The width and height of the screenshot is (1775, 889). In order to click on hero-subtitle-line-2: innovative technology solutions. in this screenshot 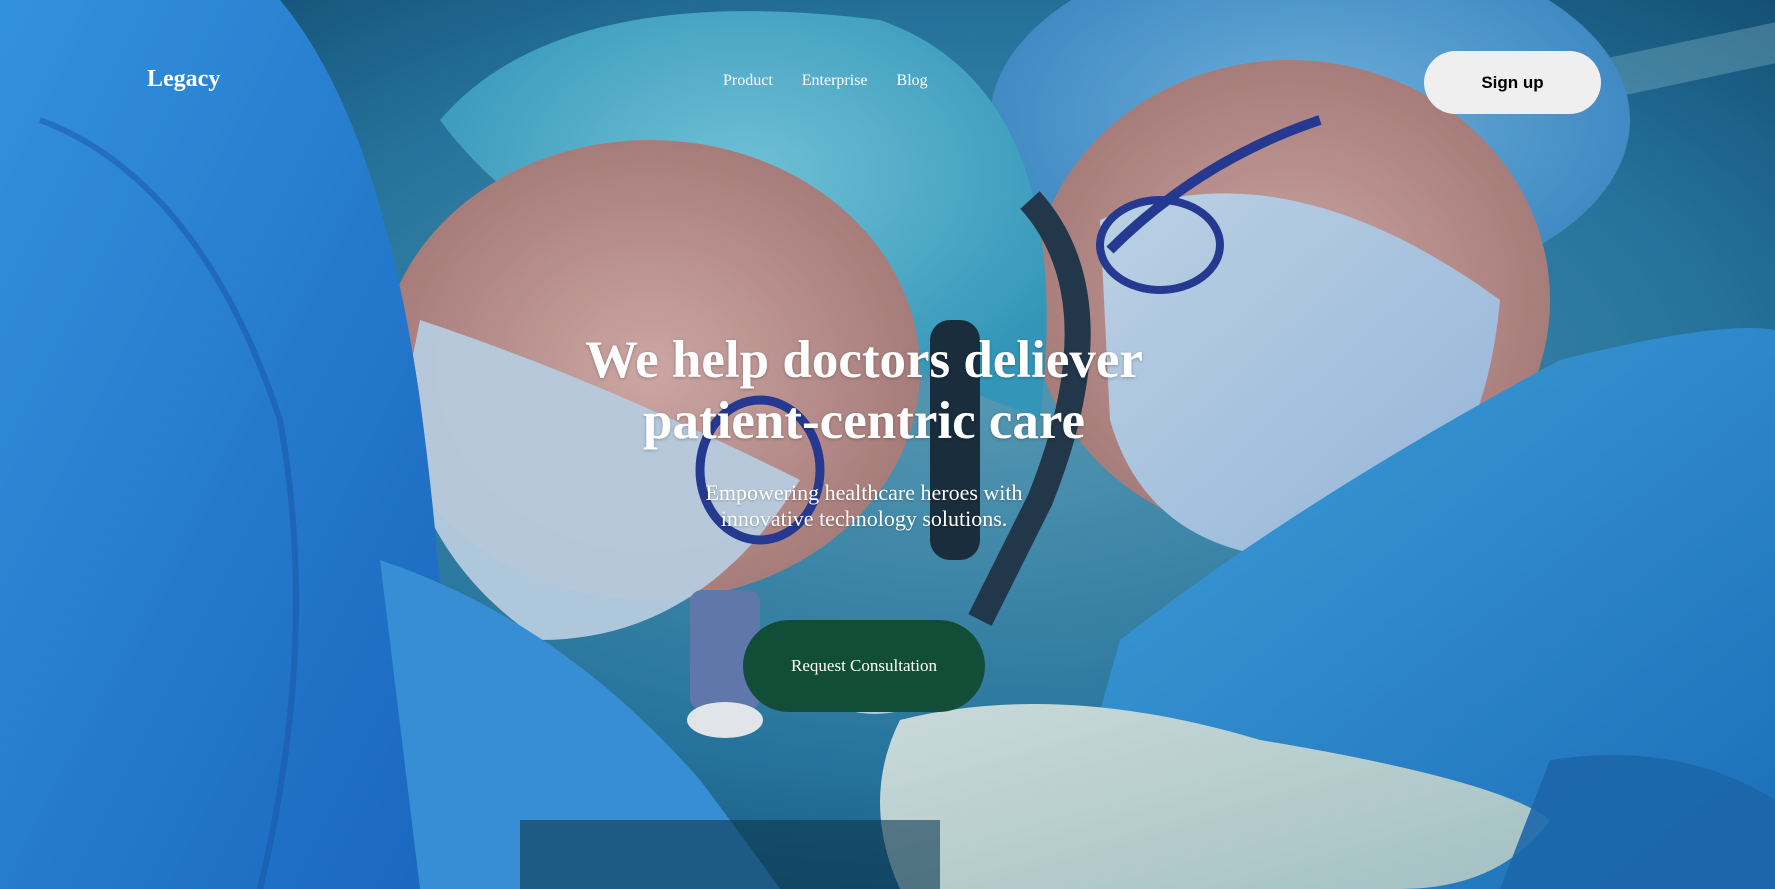, I will do `click(864, 518)`.